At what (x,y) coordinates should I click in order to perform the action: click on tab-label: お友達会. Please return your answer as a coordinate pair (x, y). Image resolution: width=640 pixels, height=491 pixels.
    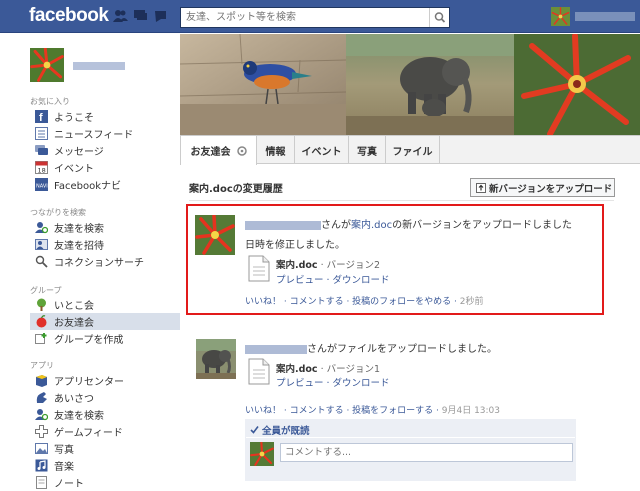
    Looking at the image, I should click on (210, 152).